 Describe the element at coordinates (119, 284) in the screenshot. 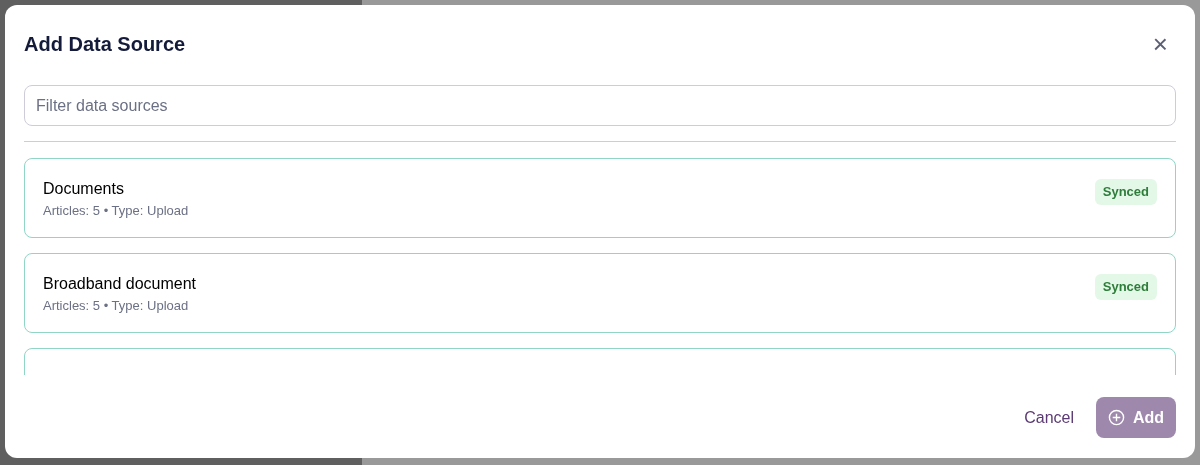

I see `source-name: Broadband document` at that location.